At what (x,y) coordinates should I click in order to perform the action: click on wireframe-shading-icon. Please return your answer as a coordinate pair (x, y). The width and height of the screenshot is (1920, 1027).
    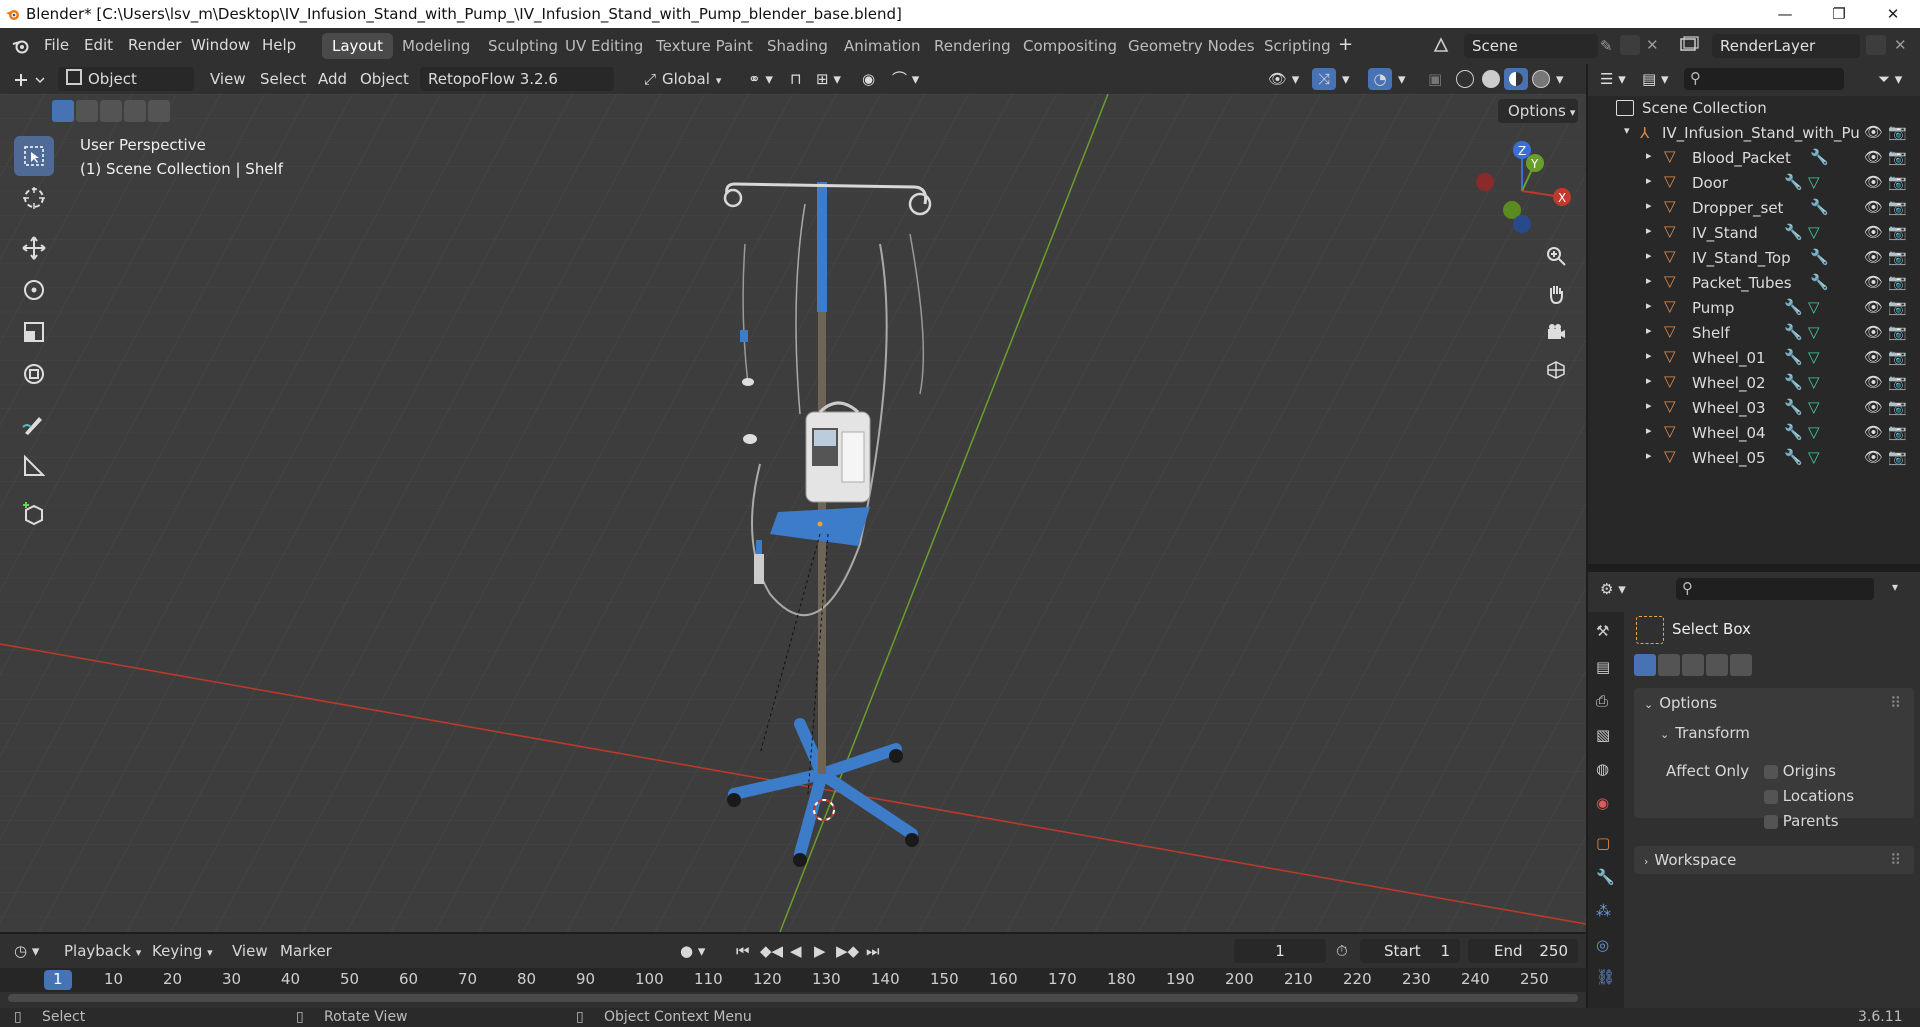
    Looking at the image, I should click on (1465, 79).